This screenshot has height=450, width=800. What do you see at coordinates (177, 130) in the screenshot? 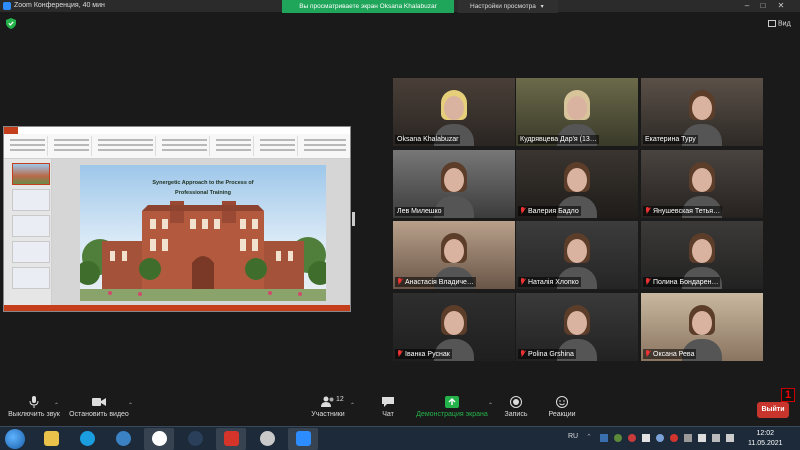
I see `ppt-ribbon-tabs` at bounding box center [177, 130].